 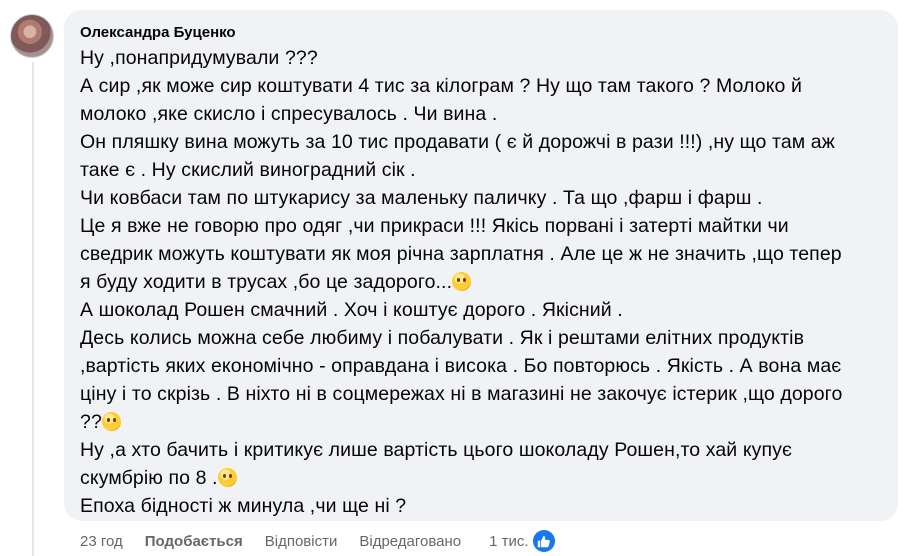 What do you see at coordinates (111, 421) in the screenshot?
I see `thinking-emoji-icon` at bounding box center [111, 421].